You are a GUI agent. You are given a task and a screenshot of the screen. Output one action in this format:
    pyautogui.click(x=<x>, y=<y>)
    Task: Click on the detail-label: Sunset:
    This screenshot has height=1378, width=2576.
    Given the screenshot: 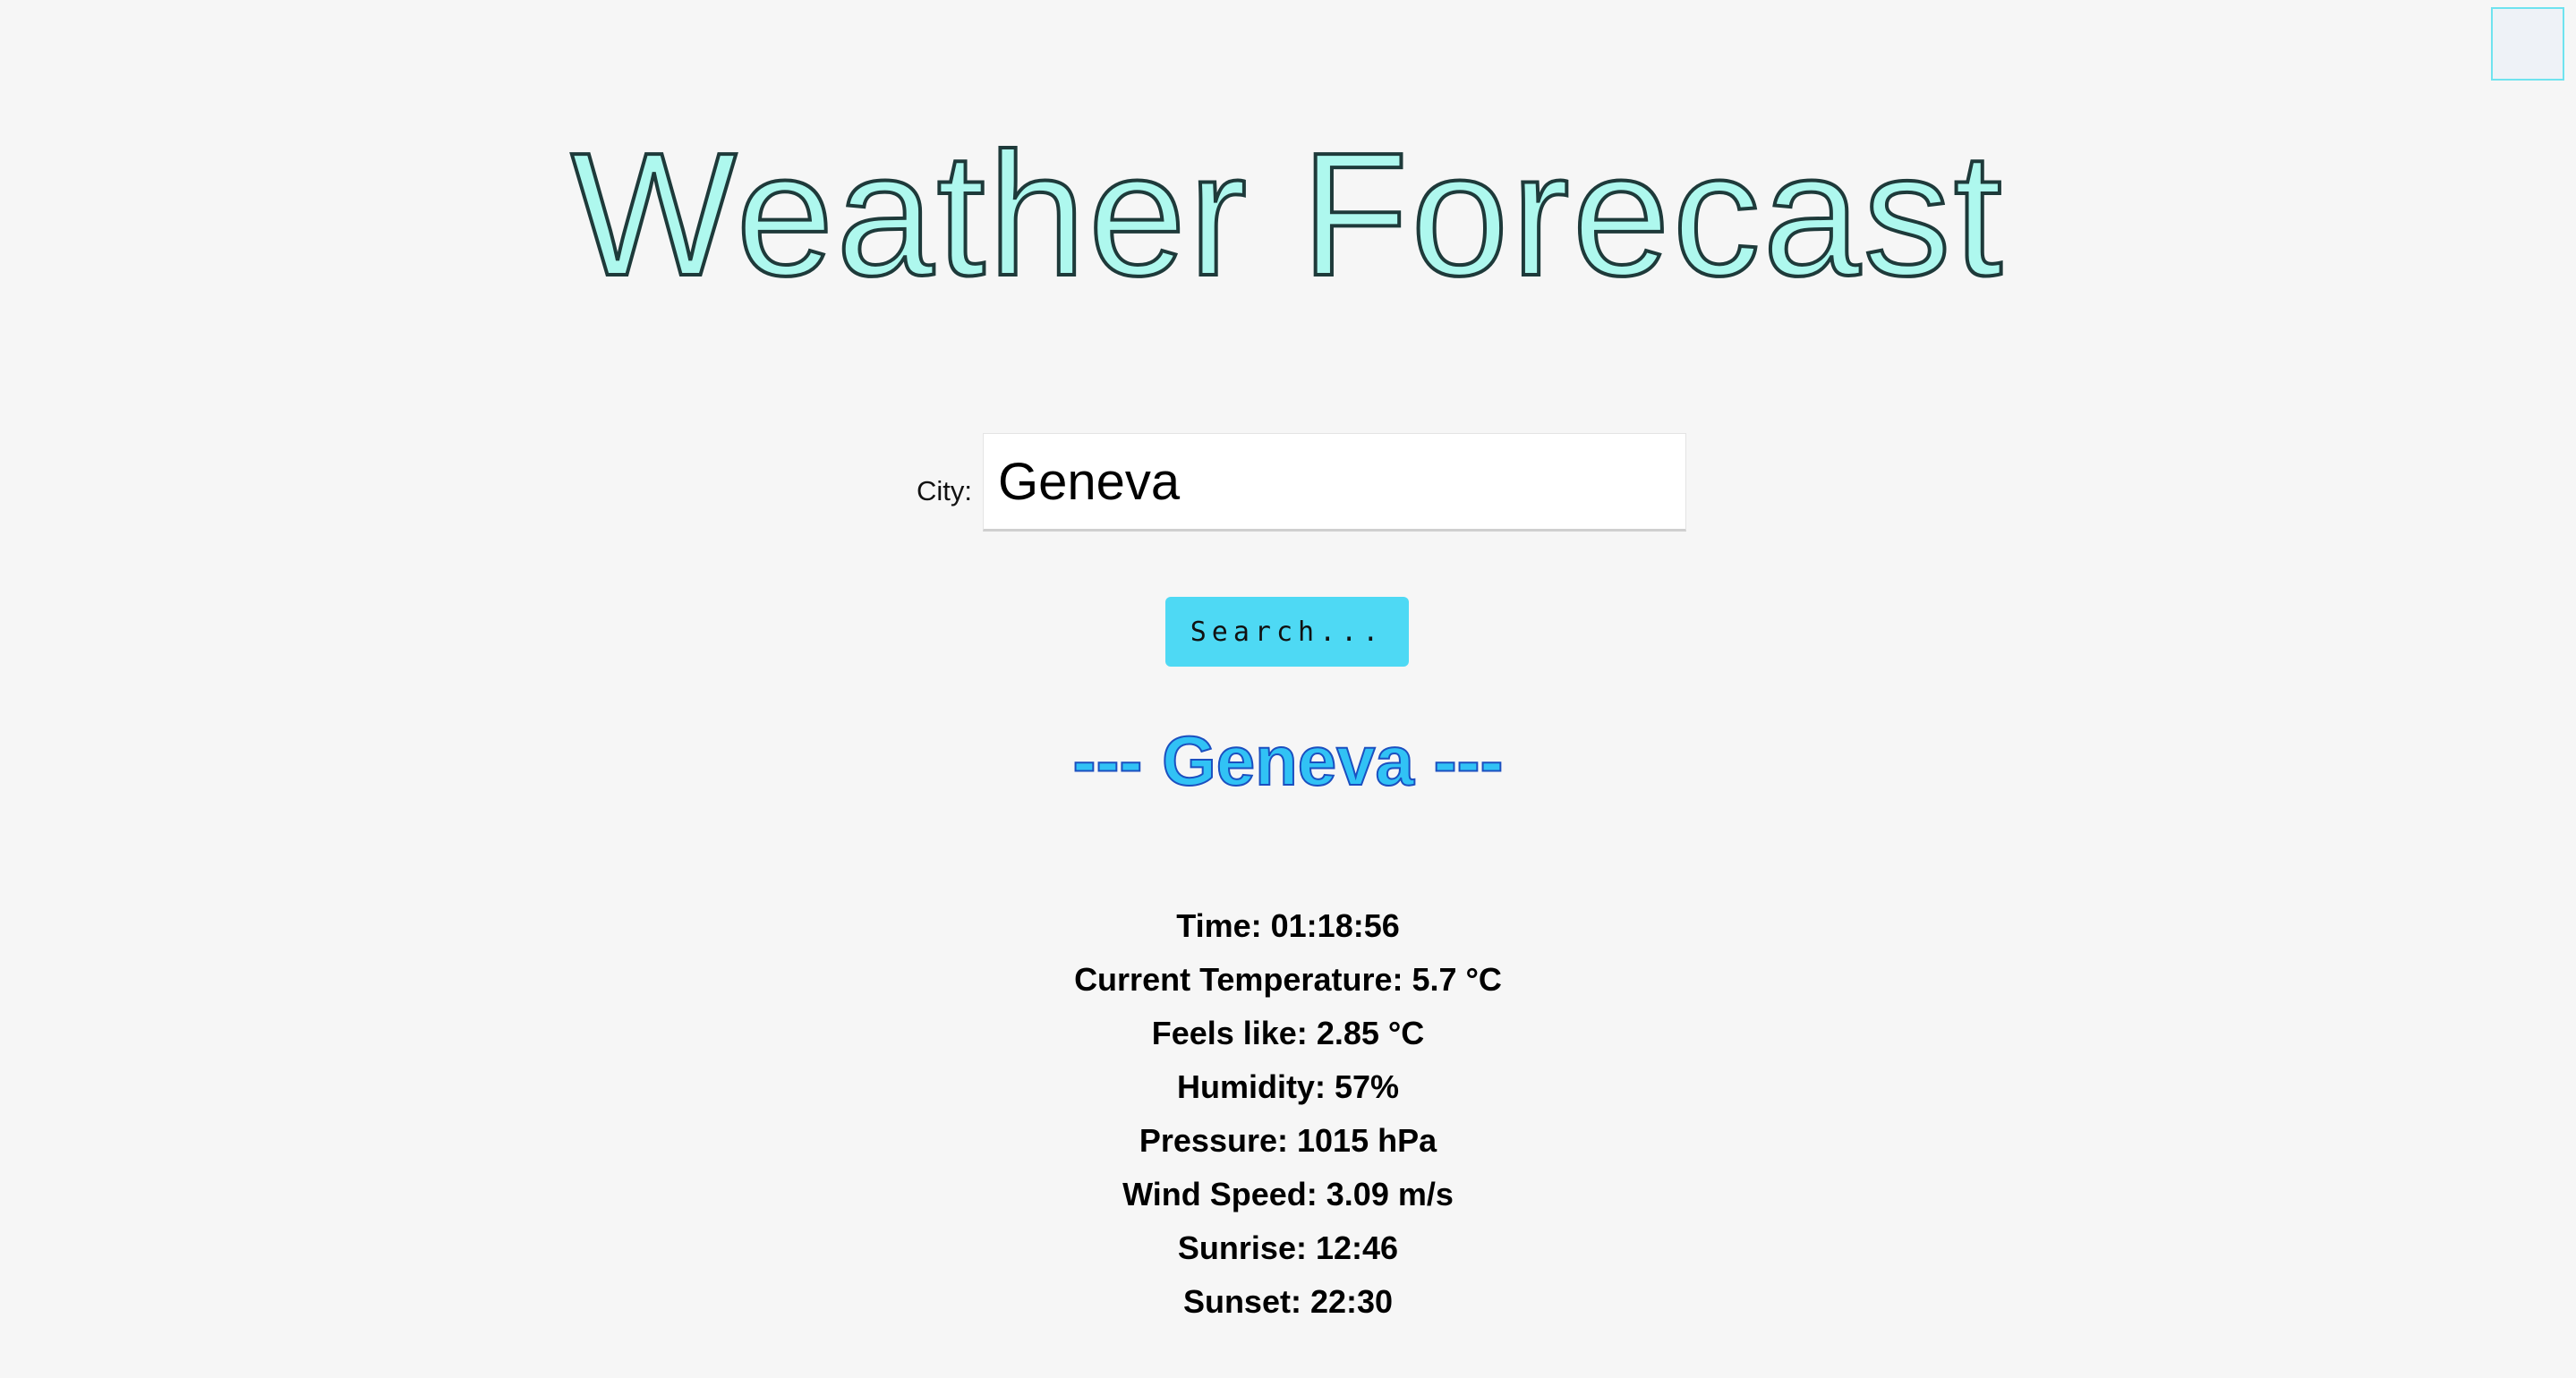 What is the action you would take?
    pyautogui.click(x=1241, y=1301)
    